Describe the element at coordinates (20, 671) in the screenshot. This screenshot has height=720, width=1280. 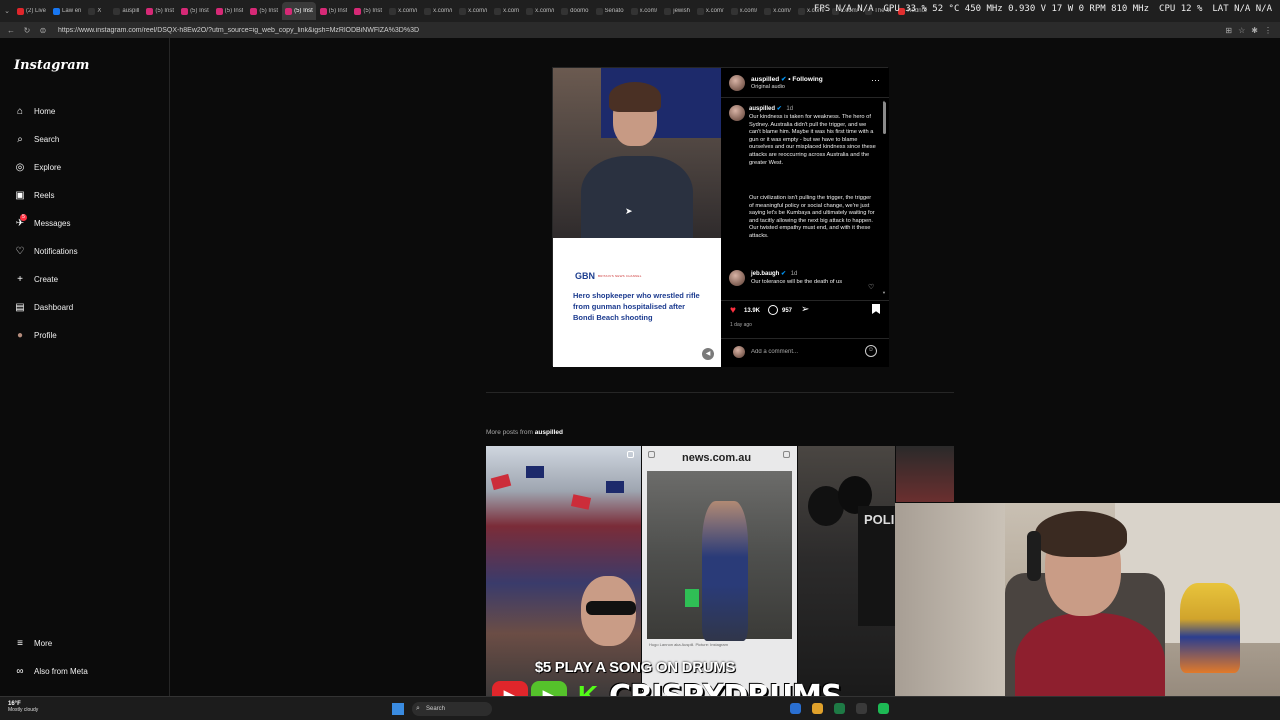
I see `meta-icon: ∞` at that location.